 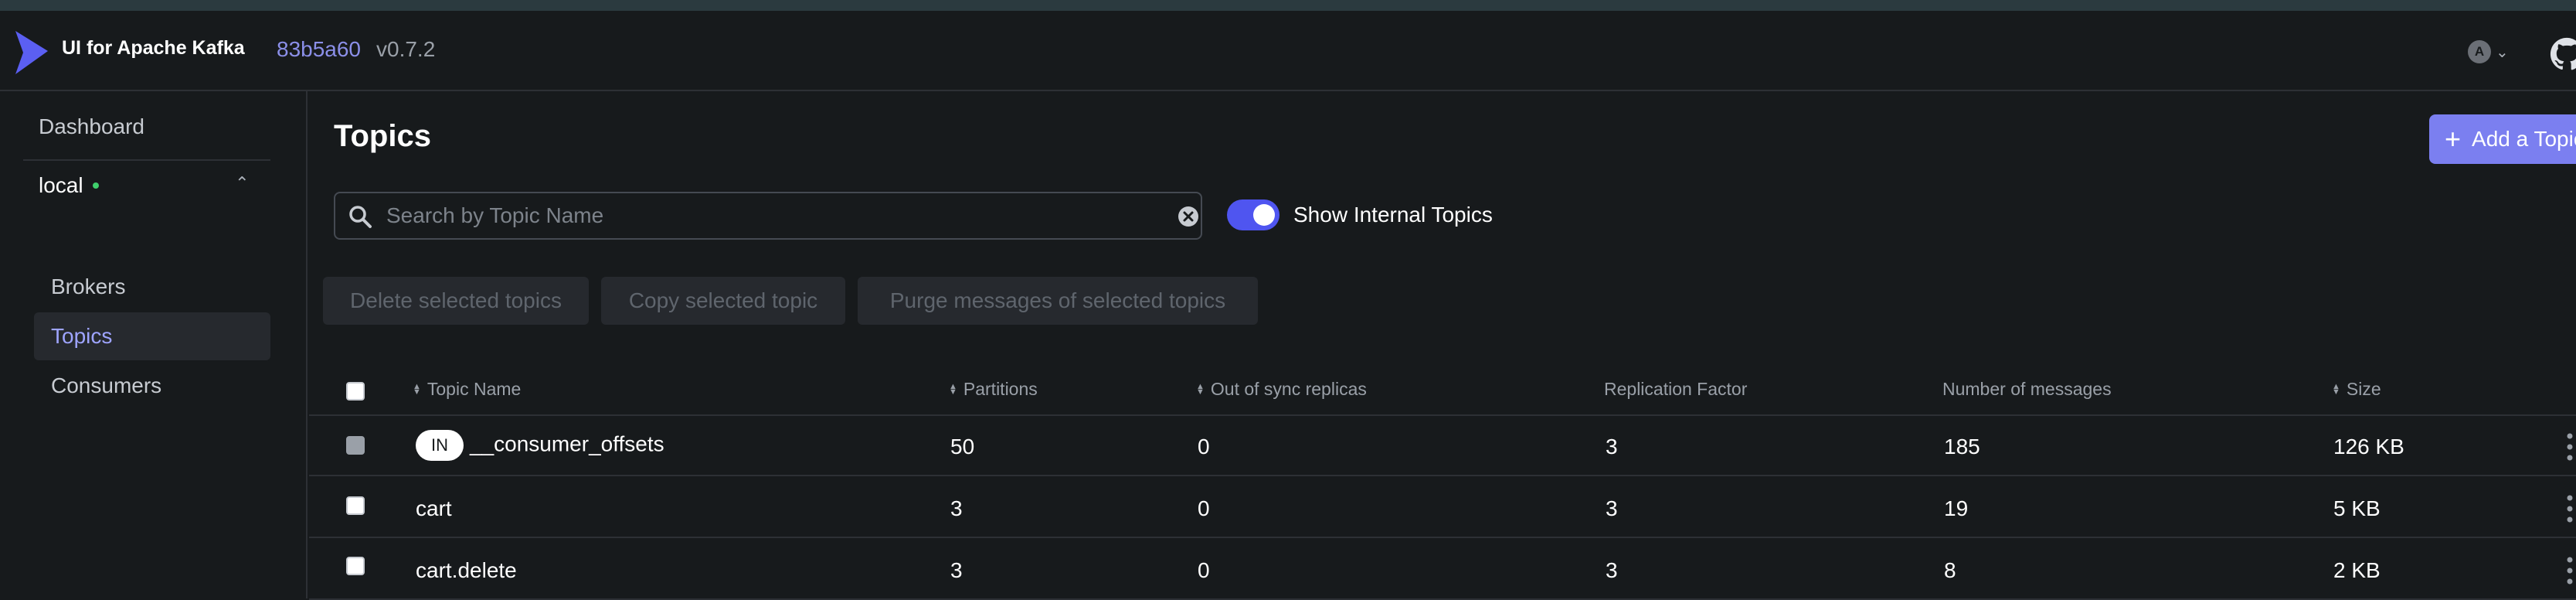 What do you see at coordinates (382, 136) in the screenshot?
I see `page-title: Topics` at bounding box center [382, 136].